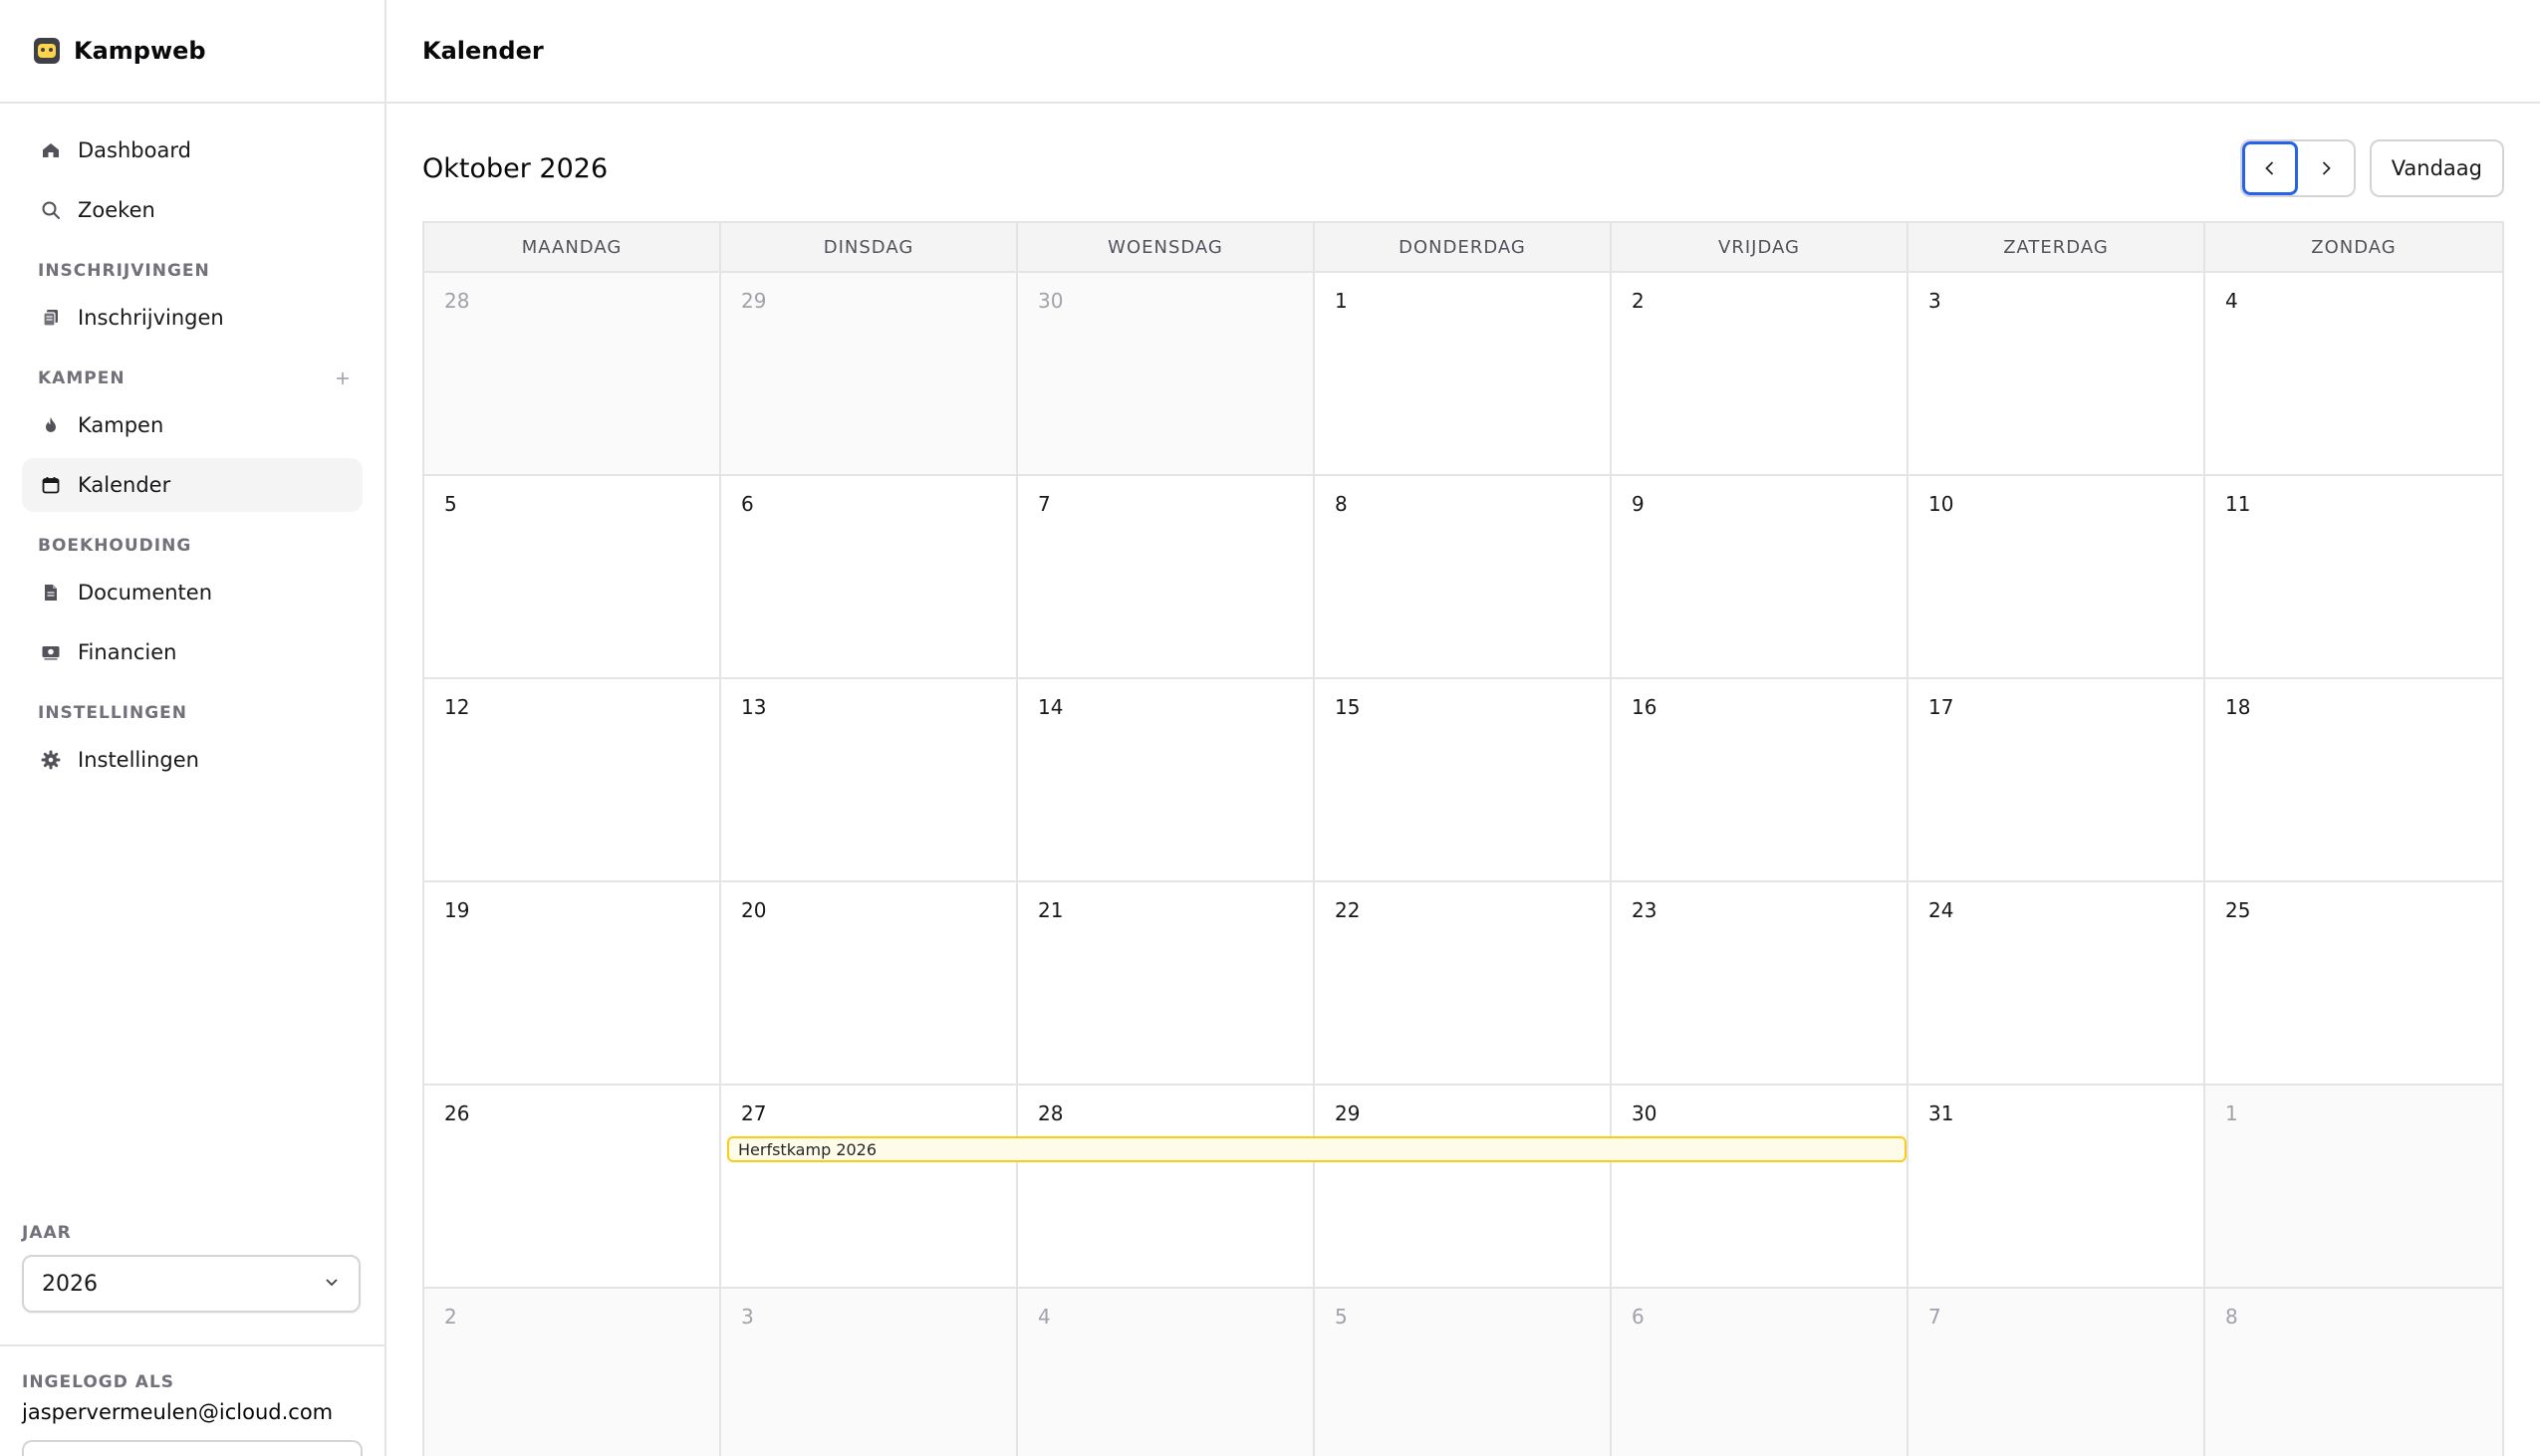  I want to click on sidebar-item-kalender: Kalender, so click(192, 485).